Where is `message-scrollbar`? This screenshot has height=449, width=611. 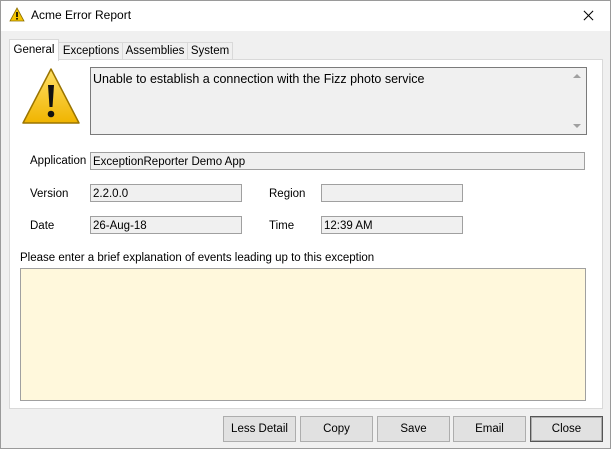
message-scrollbar is located at coordinates (578, 101).